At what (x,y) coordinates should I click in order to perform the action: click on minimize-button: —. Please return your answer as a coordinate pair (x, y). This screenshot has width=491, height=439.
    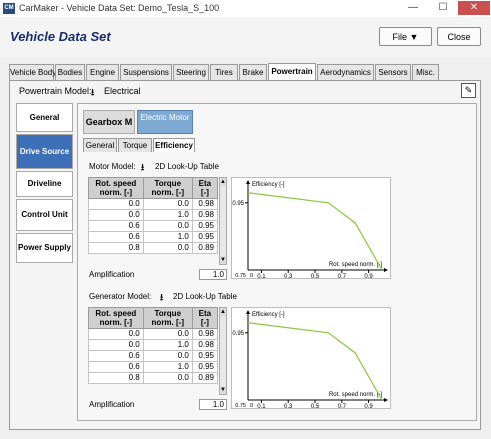
    Looking at the image, I should click on (413, 8).